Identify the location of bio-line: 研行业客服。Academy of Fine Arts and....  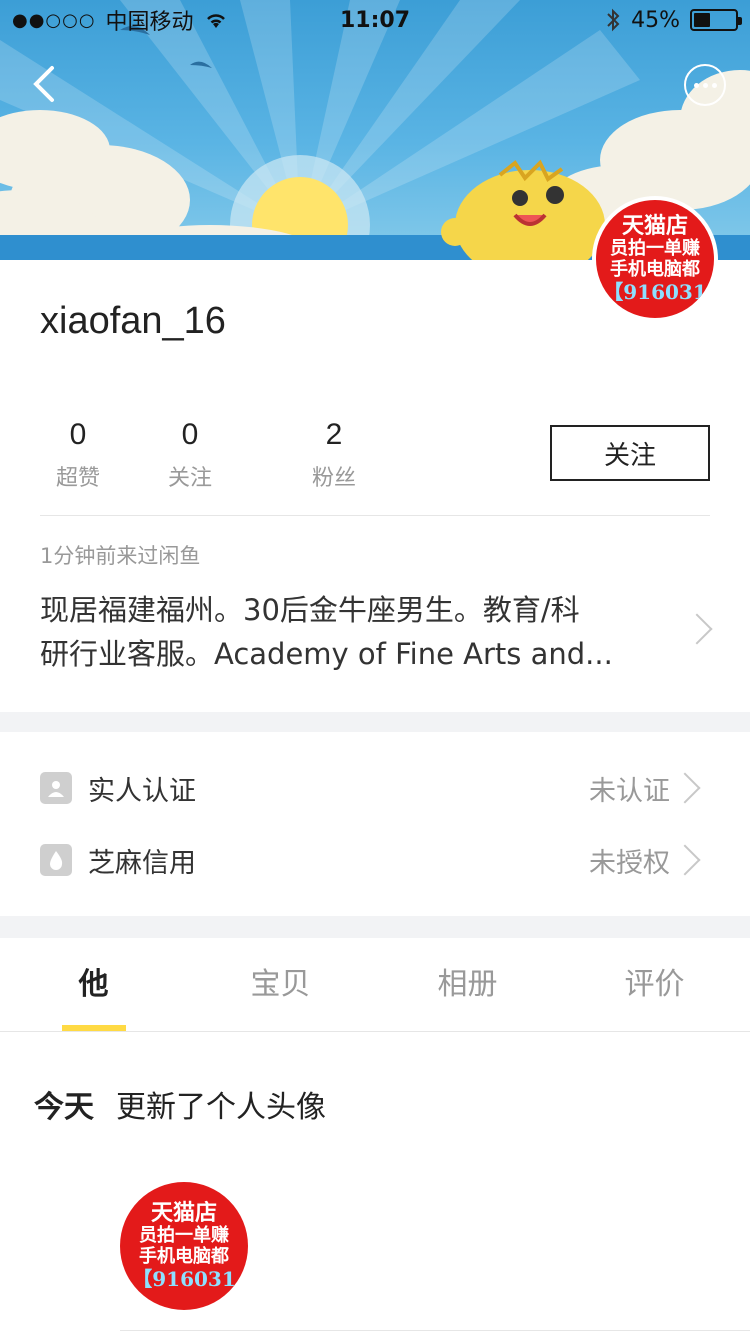
(326, 654).